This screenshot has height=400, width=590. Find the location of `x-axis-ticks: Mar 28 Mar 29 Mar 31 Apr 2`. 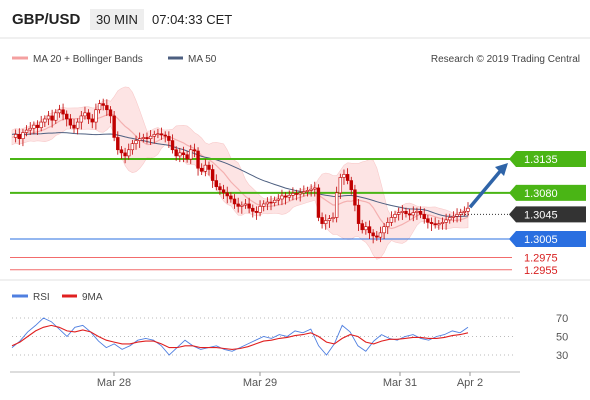

x-axis-ticks: Mar 28 Mar 29 Mar 31 Apr 2 is located at coordinates (290, 380).